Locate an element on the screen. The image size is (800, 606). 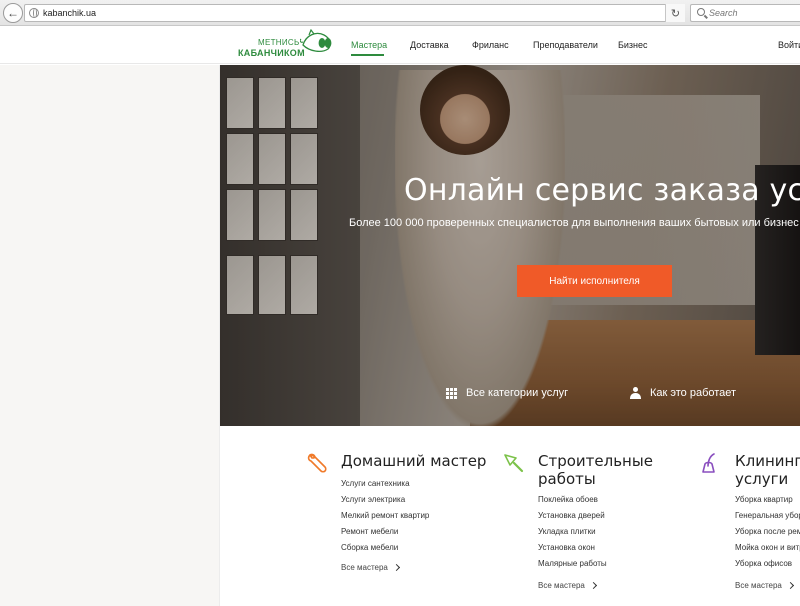
category-item: Укладка плитки is located at coordinates (572, 532).